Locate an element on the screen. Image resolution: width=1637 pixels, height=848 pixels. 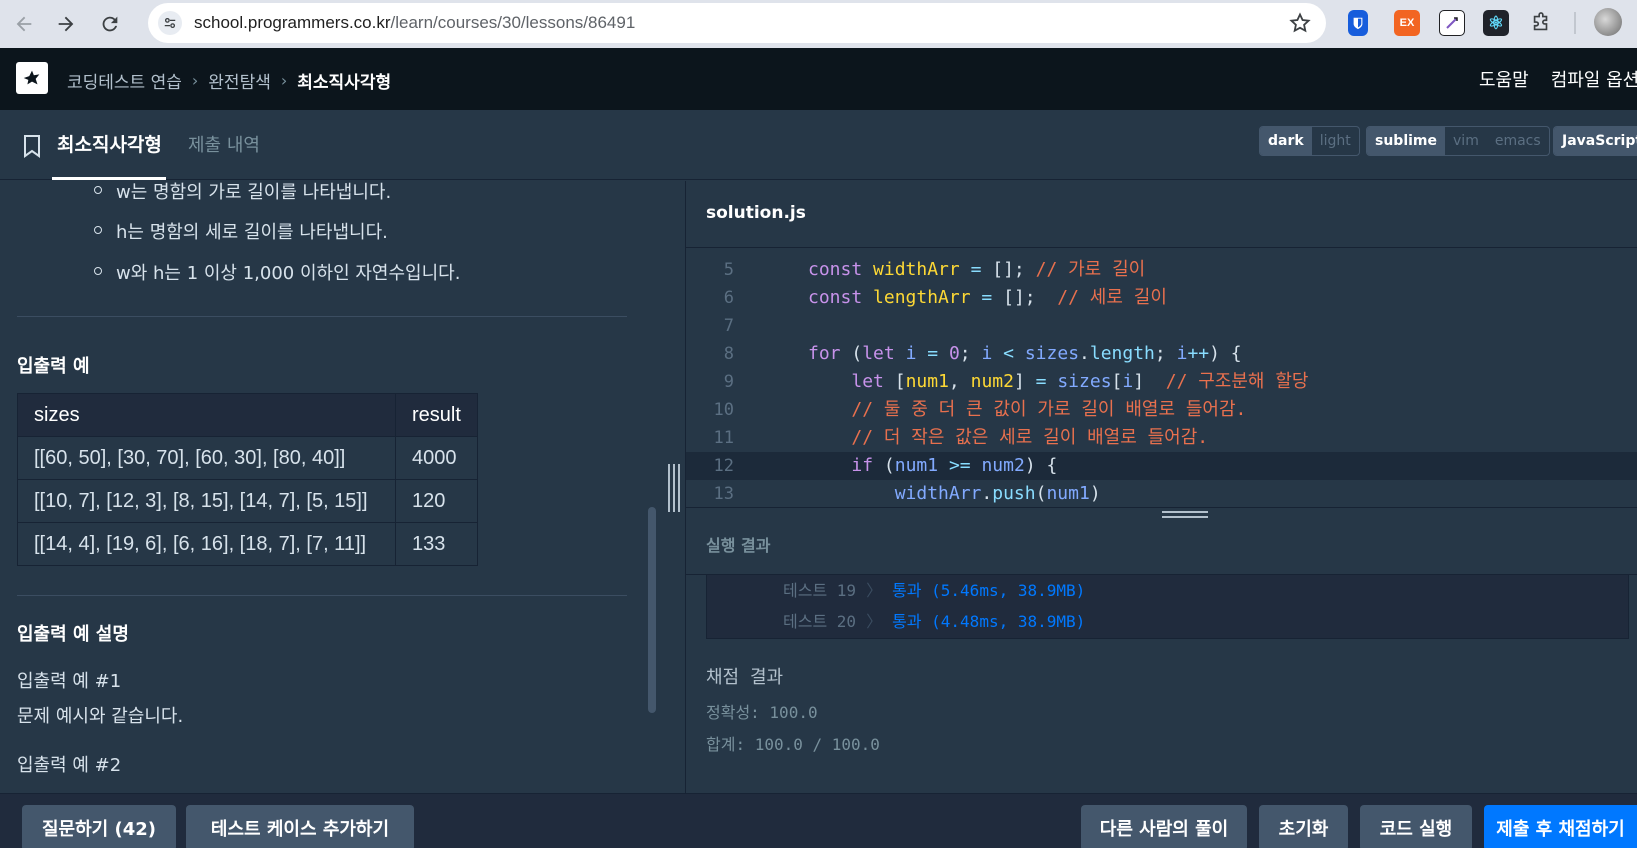
accuracy-score: 정확성: 100.0 is located at coordinates (762, 712).